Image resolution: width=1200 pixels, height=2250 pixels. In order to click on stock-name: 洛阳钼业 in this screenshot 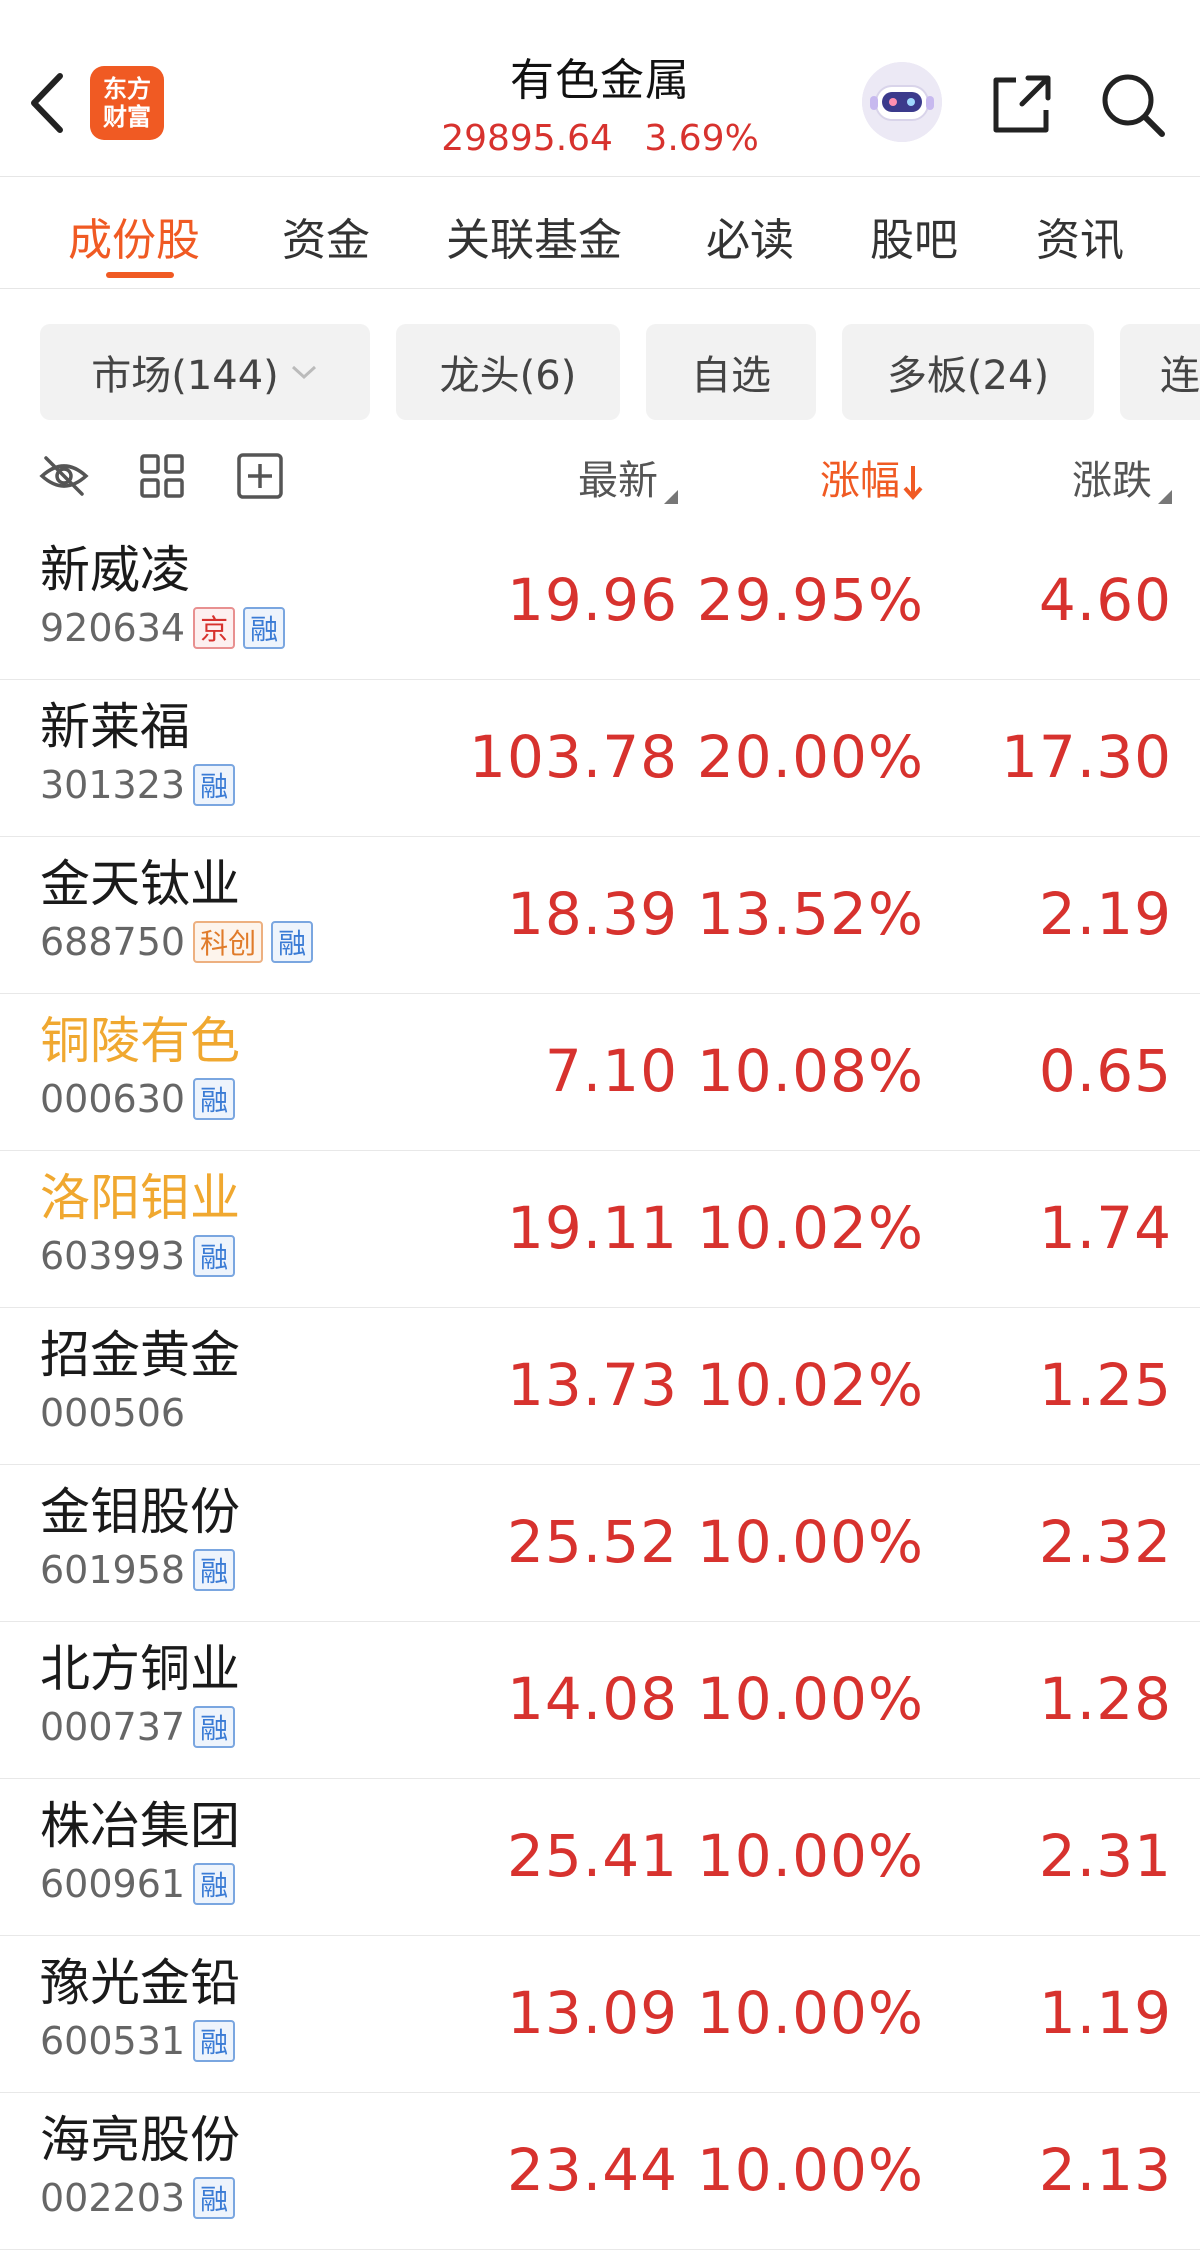, I will do `click(140, 1198)`.